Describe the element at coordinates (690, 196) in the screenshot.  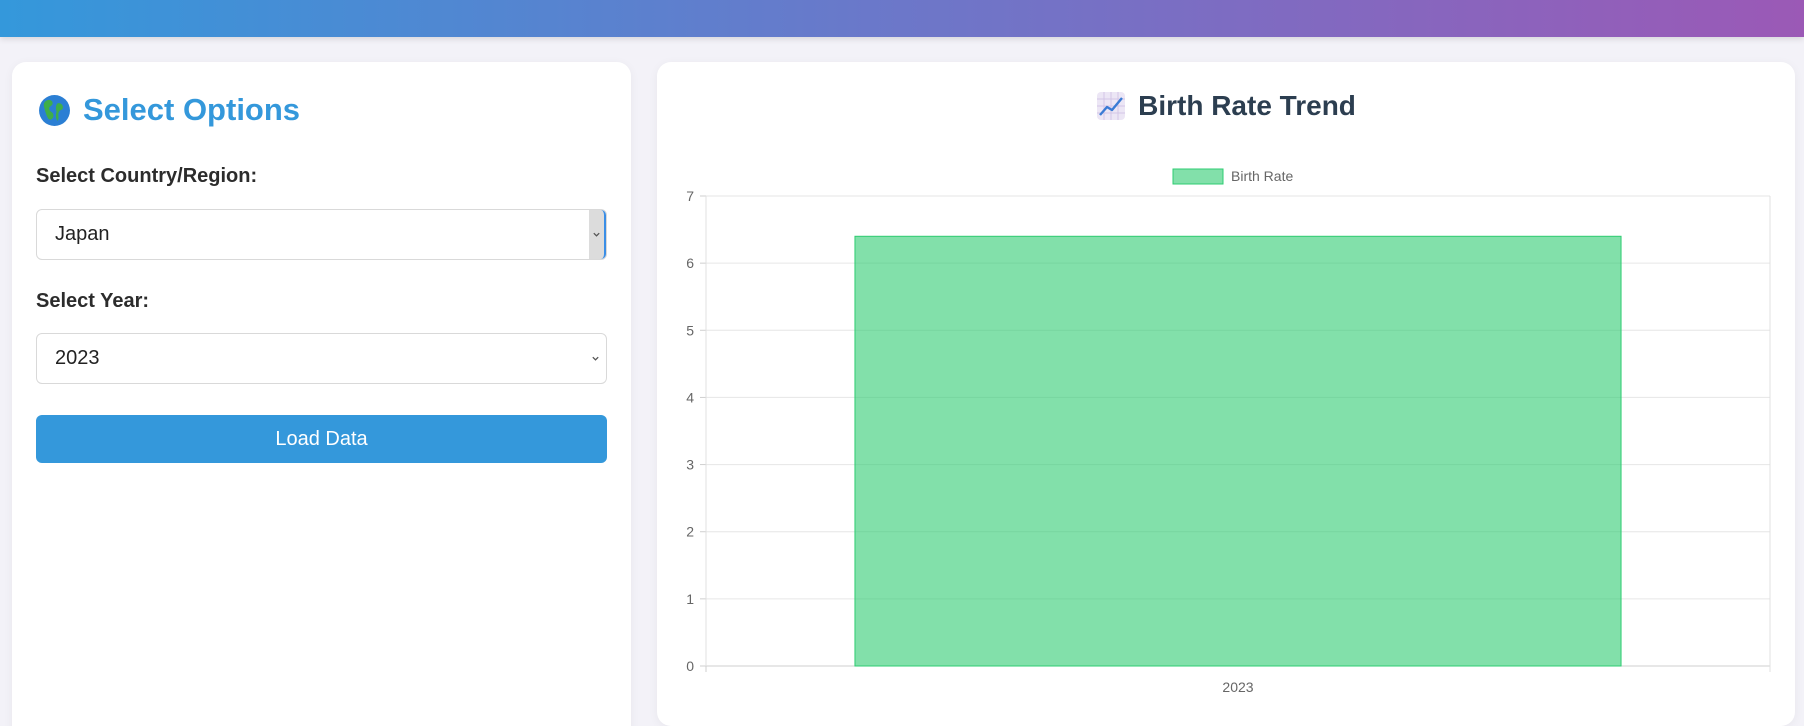
I see `y-tick-label: 7` at that location.